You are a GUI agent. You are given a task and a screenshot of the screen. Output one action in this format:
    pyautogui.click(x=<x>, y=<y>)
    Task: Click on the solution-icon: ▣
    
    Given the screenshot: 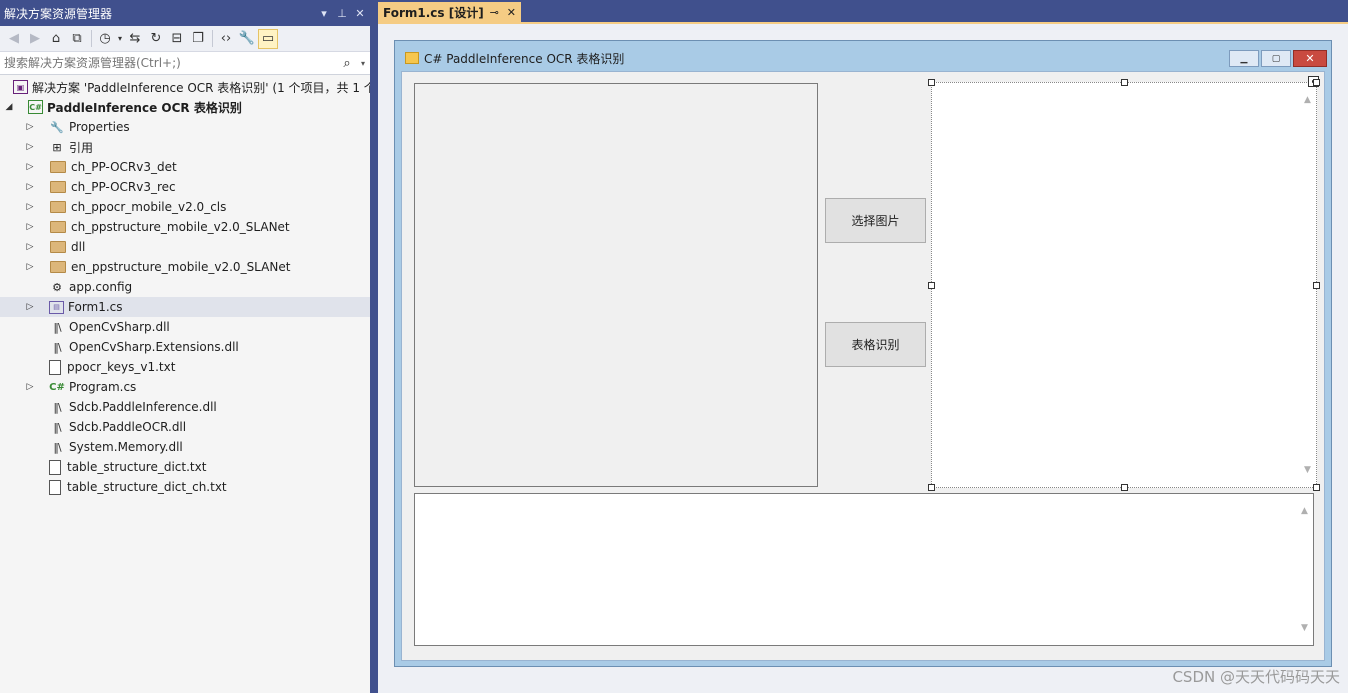 What is the action you would take?
    pyautogui.click(x=20, y=87)
    